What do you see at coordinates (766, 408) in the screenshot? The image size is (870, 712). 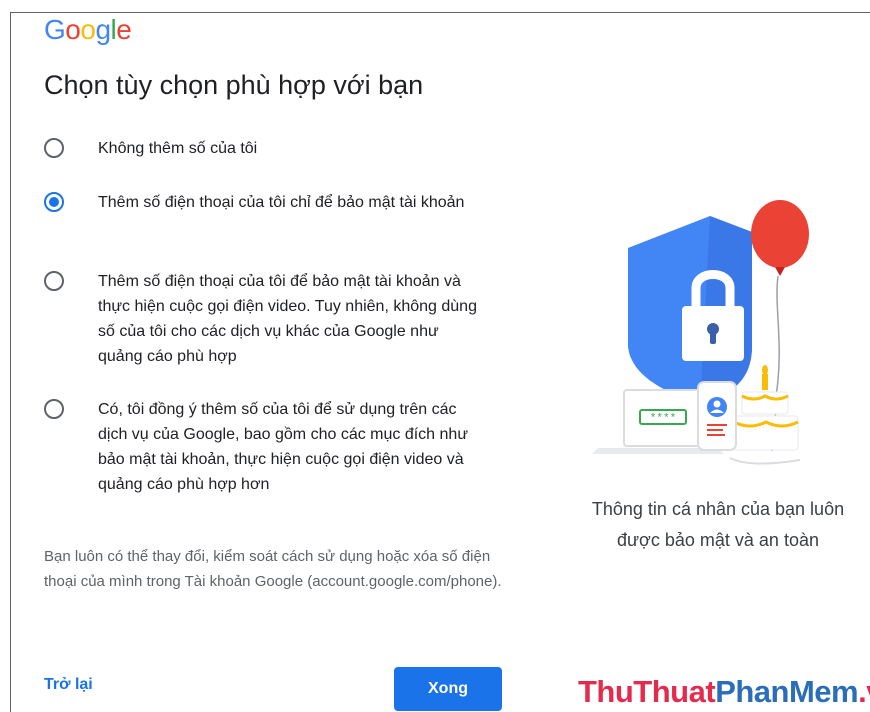 I see `cake-icon` at bounding box center [766, 408].